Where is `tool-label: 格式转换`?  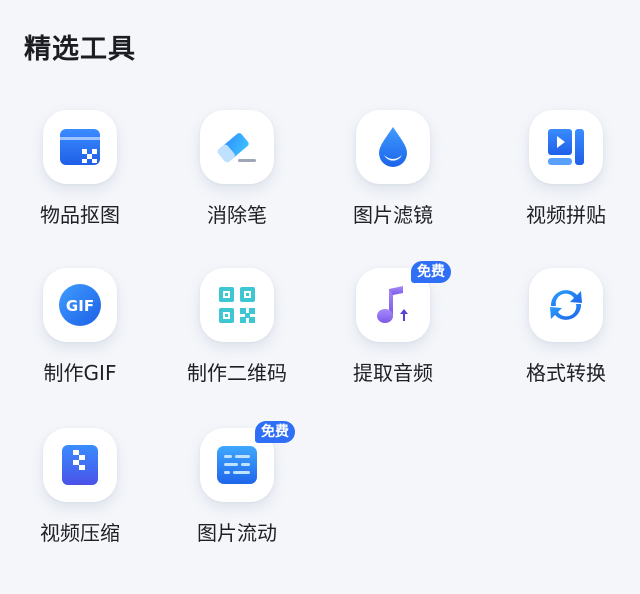 tool-label: 格式转换 is located at coordinates (566, 373).